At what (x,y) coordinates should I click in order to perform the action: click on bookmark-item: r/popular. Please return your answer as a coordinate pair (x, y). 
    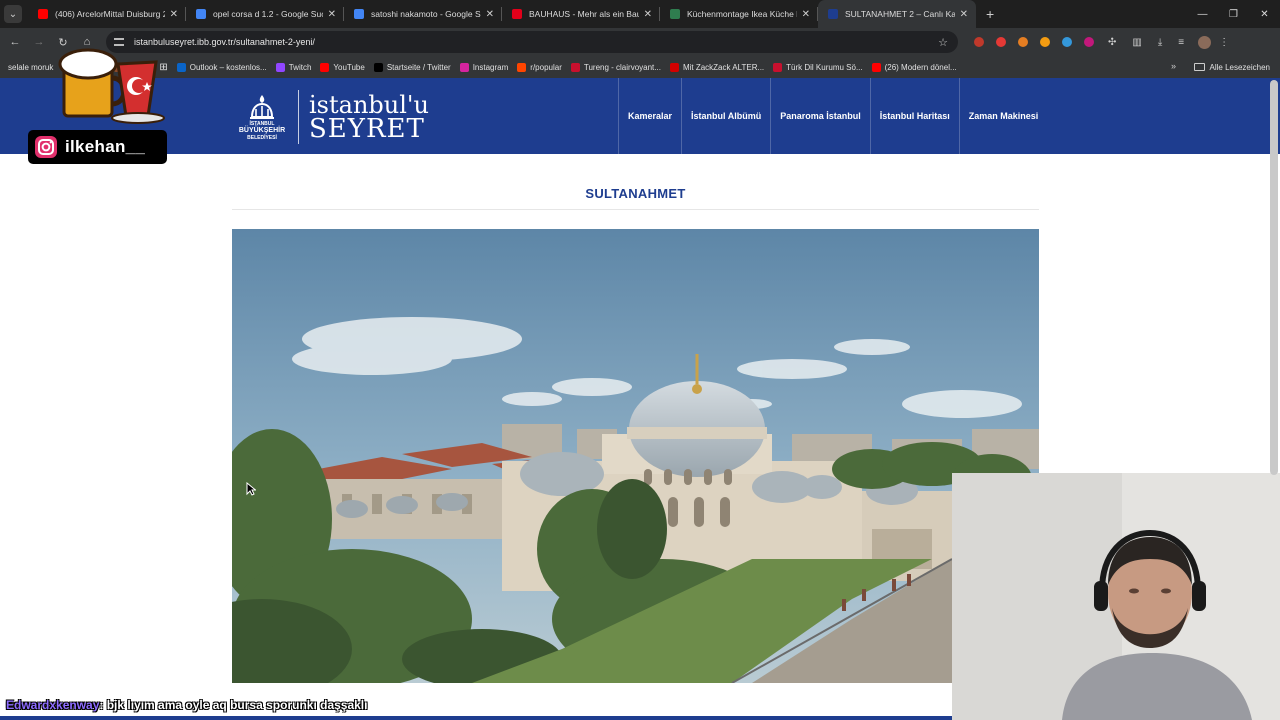
    Looking at the image, I should click on (539, 67).